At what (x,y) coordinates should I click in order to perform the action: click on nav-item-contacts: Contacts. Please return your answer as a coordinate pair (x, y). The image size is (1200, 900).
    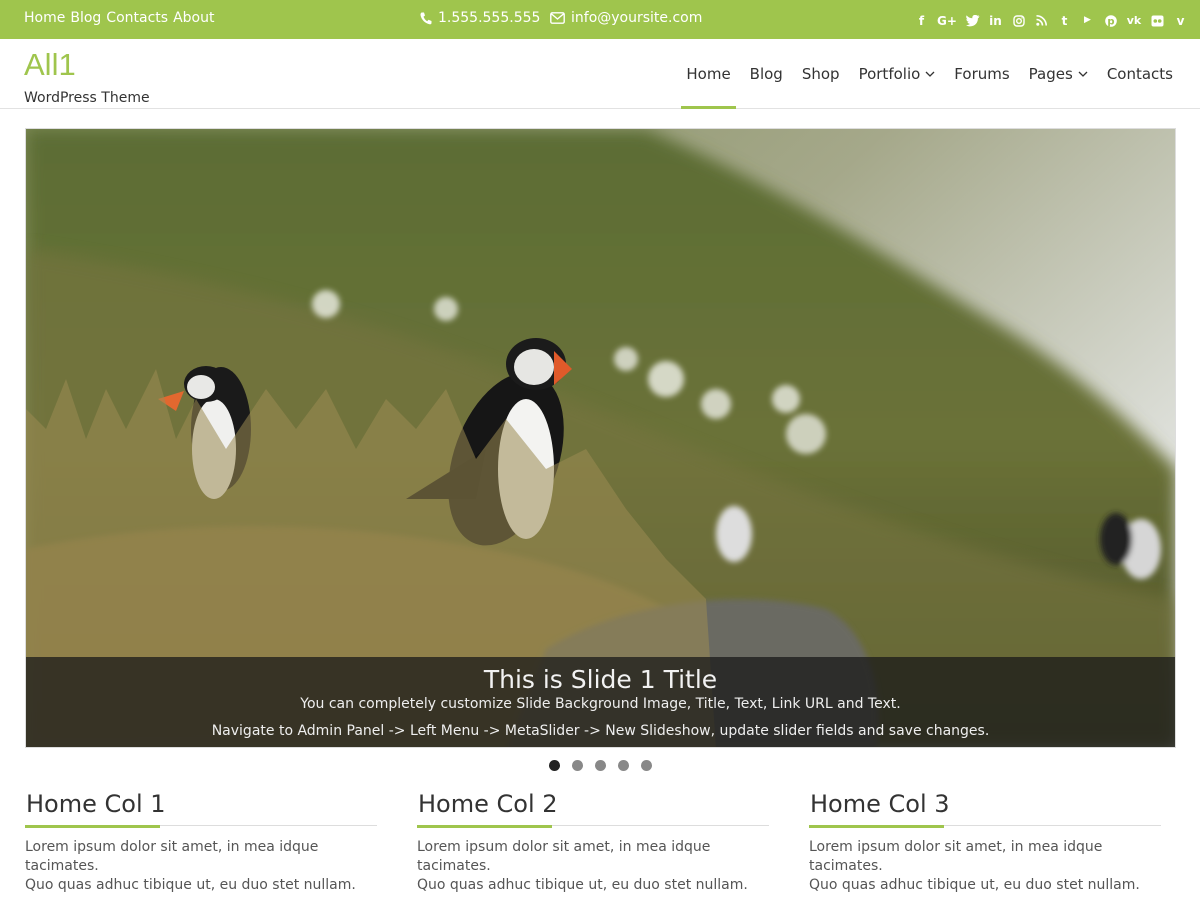
    Looking at the image, I should click on (1140, 74).